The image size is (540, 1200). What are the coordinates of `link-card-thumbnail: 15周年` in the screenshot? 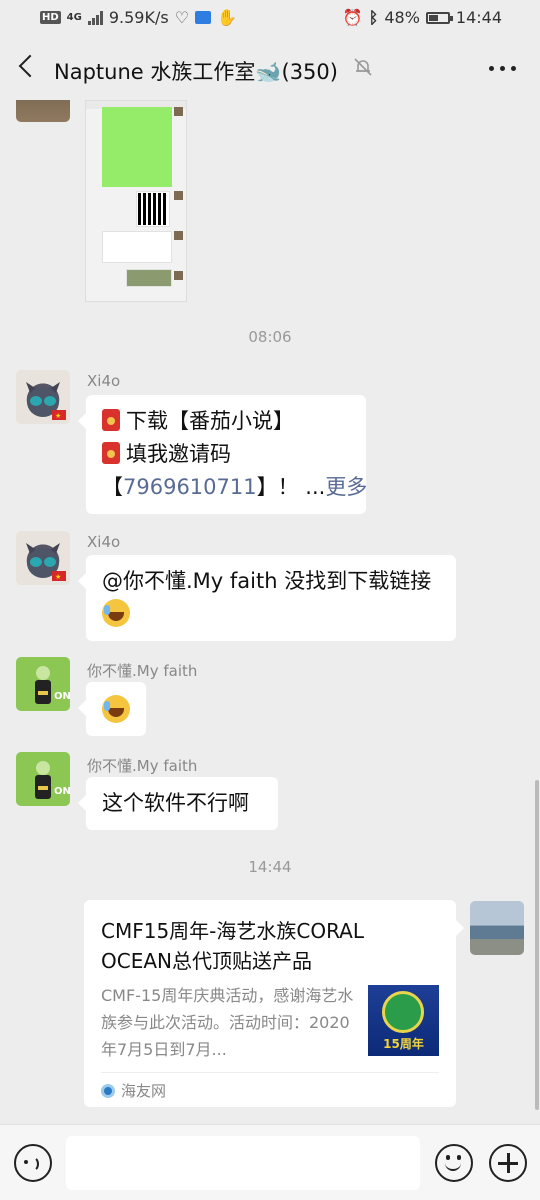 It's located at (403, 1020).